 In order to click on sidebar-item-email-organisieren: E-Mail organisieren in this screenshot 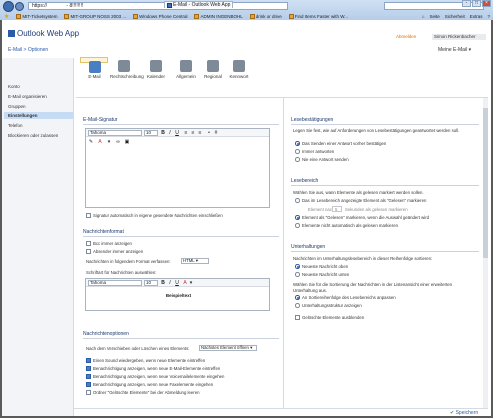, I will do `click(27, 96)`.